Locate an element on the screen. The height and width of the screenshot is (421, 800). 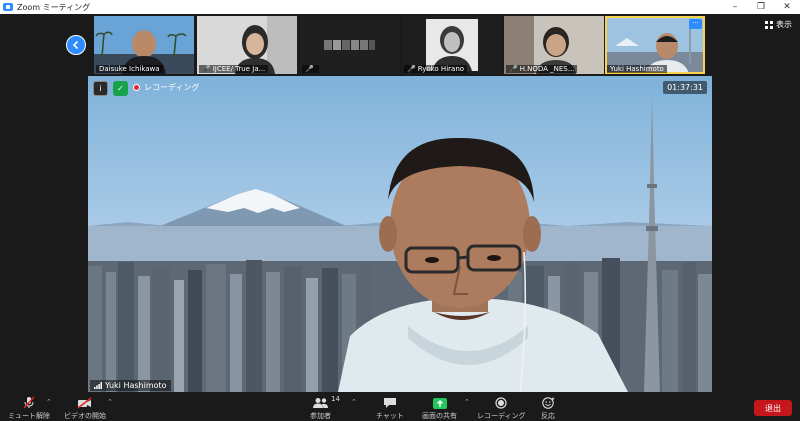
video-off-icon is located at coordinates (84, 403).